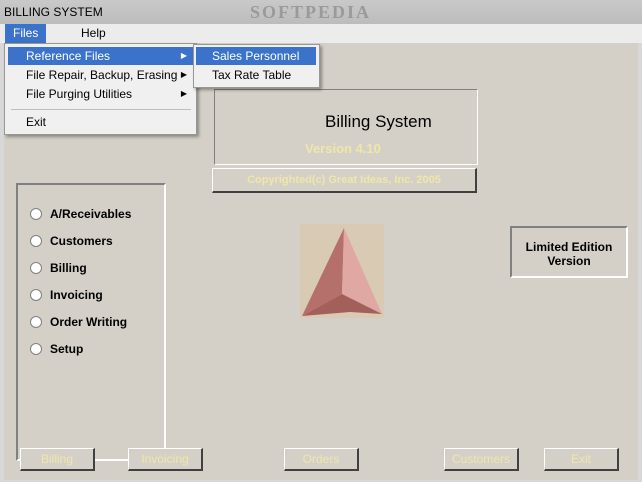  I want to click on app-title-box: Billing System Version 4.10, so click(346, 127).